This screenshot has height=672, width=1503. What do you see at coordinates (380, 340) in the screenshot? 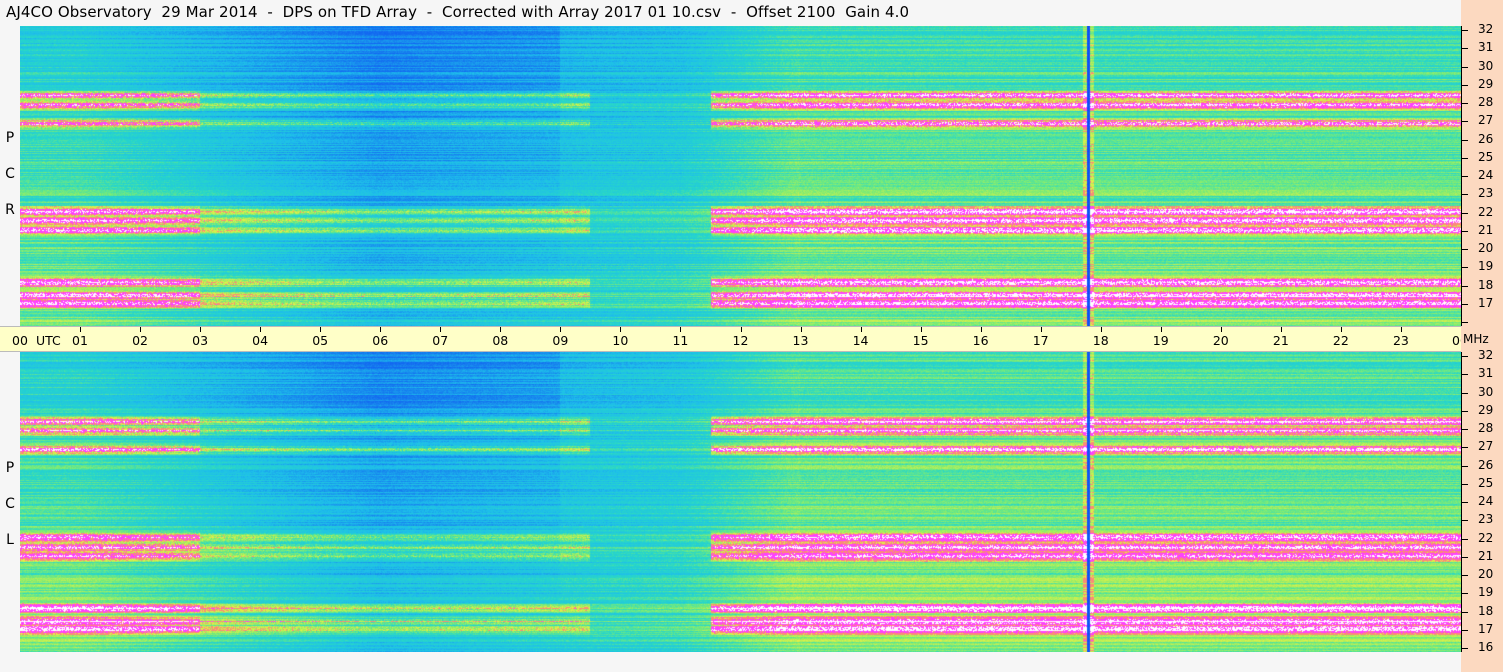
I see `time-tick-06: 06` at bounding box center [380, 340].